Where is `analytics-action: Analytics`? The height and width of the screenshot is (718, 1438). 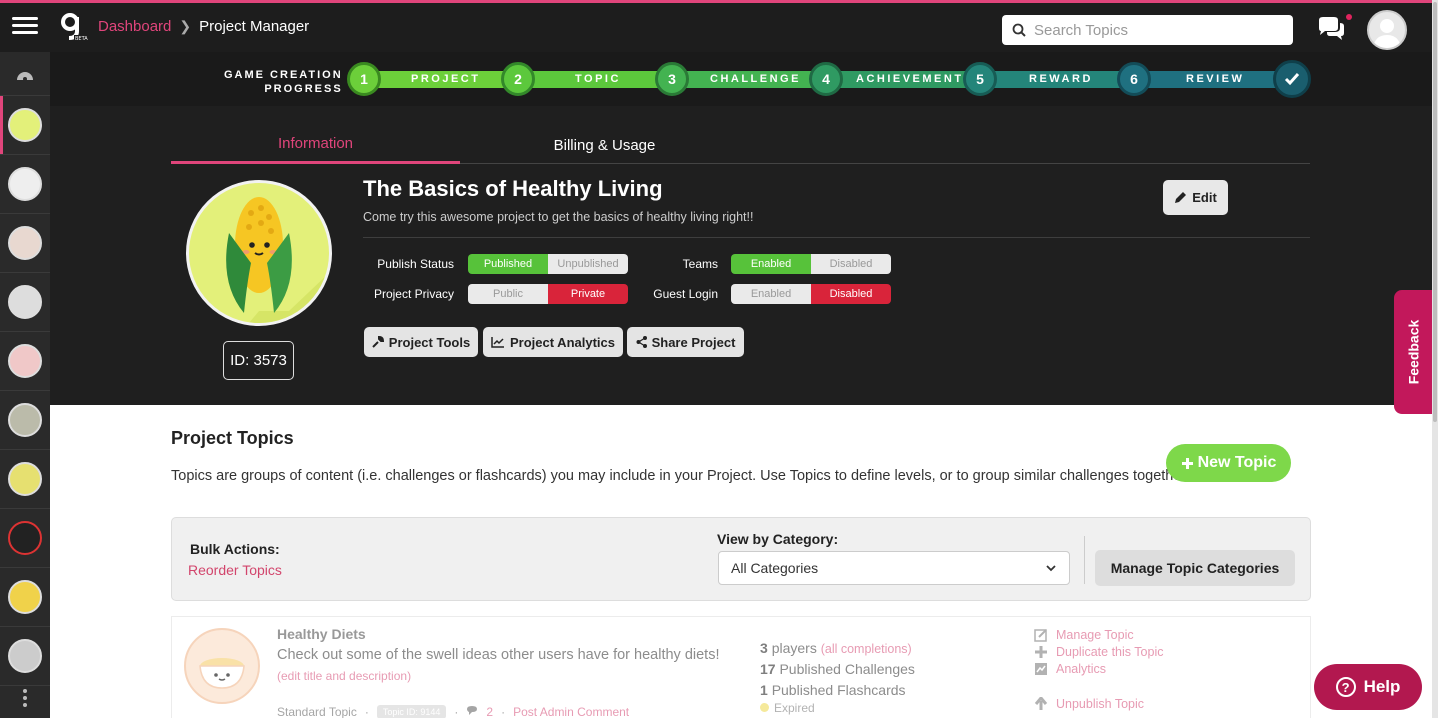 analytics-action: Analytics is located at coordinates (1070, 669).